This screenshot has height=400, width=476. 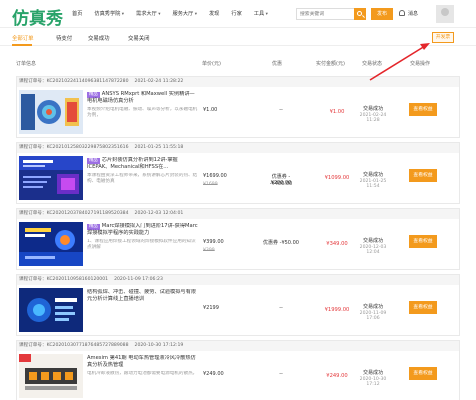 I want to click on search-icon, so click(x=359, y=13).